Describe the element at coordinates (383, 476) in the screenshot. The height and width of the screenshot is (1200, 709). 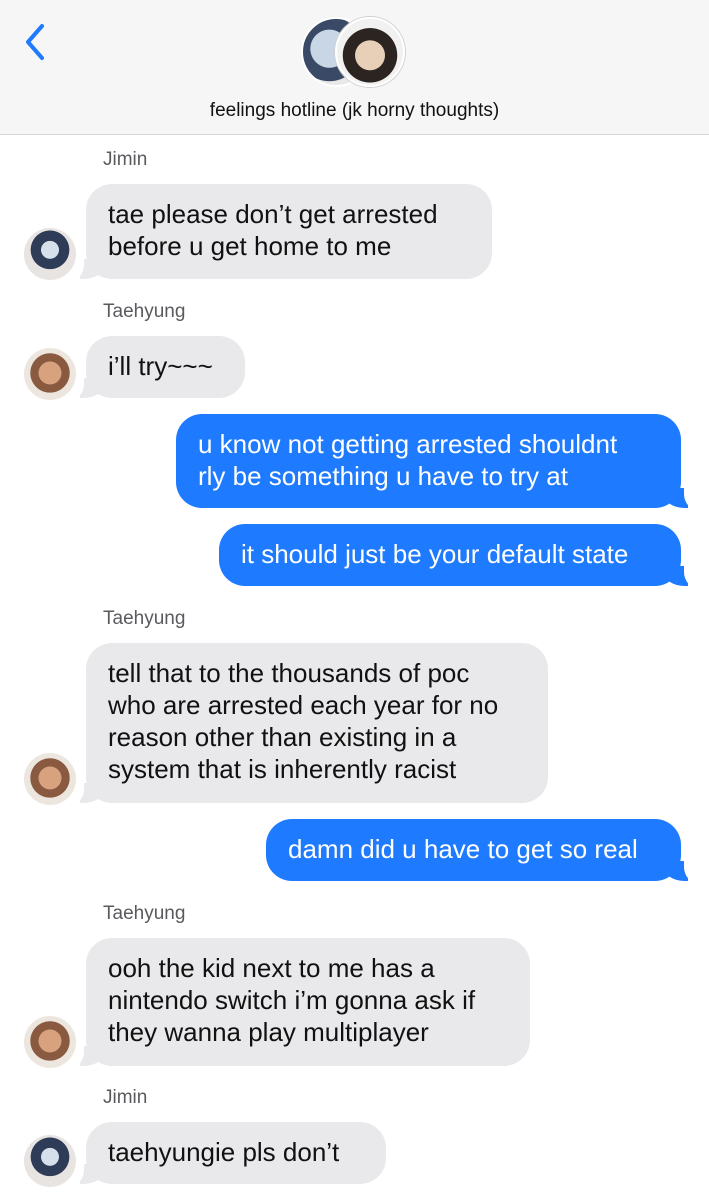
I see `message-line: rly be something u have to try at` at that location.